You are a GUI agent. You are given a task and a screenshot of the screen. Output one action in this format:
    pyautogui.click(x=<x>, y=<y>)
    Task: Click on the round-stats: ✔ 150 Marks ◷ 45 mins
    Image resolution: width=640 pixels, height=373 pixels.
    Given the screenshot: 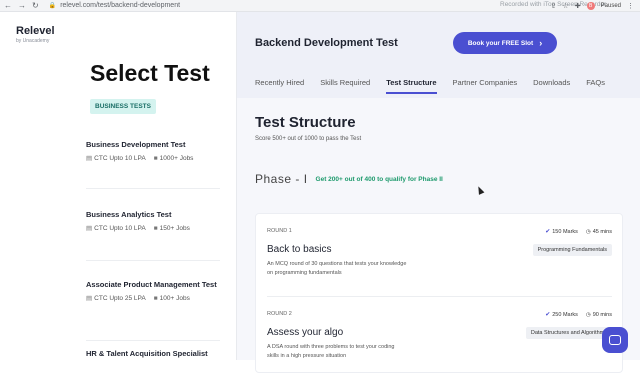 What is the action you would take?
    pyautogui.click(x=578, y=232)
    